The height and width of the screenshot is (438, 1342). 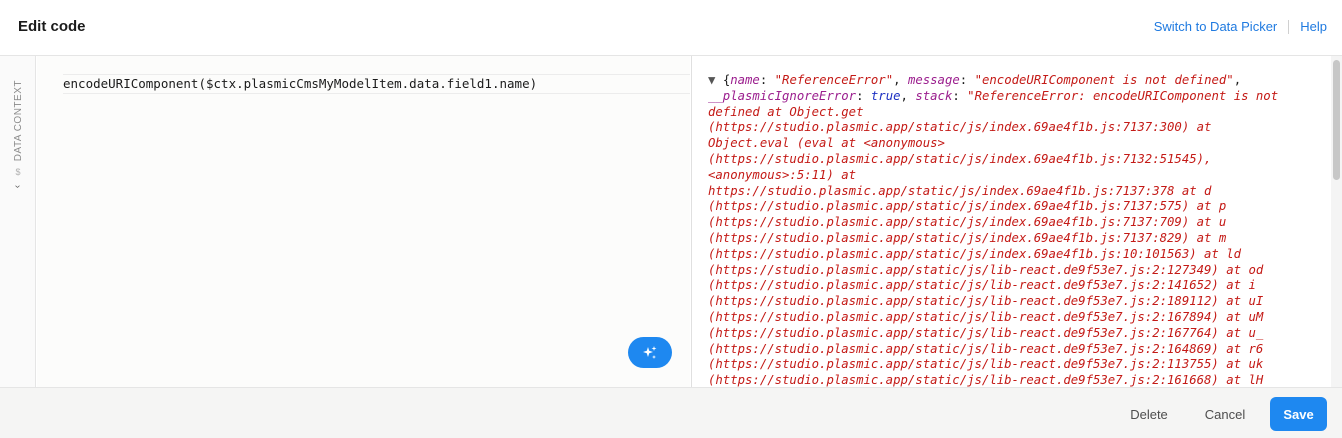 What do you see at coordinates (934, 95) in the screenshot?
I see `key-stack: stack` at bounding box center [934, 95].